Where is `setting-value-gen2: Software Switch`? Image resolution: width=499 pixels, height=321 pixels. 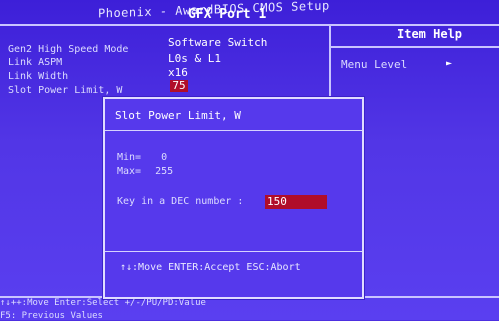 setting-value-gen2: Software Switch is located at coordinates (217, 42).